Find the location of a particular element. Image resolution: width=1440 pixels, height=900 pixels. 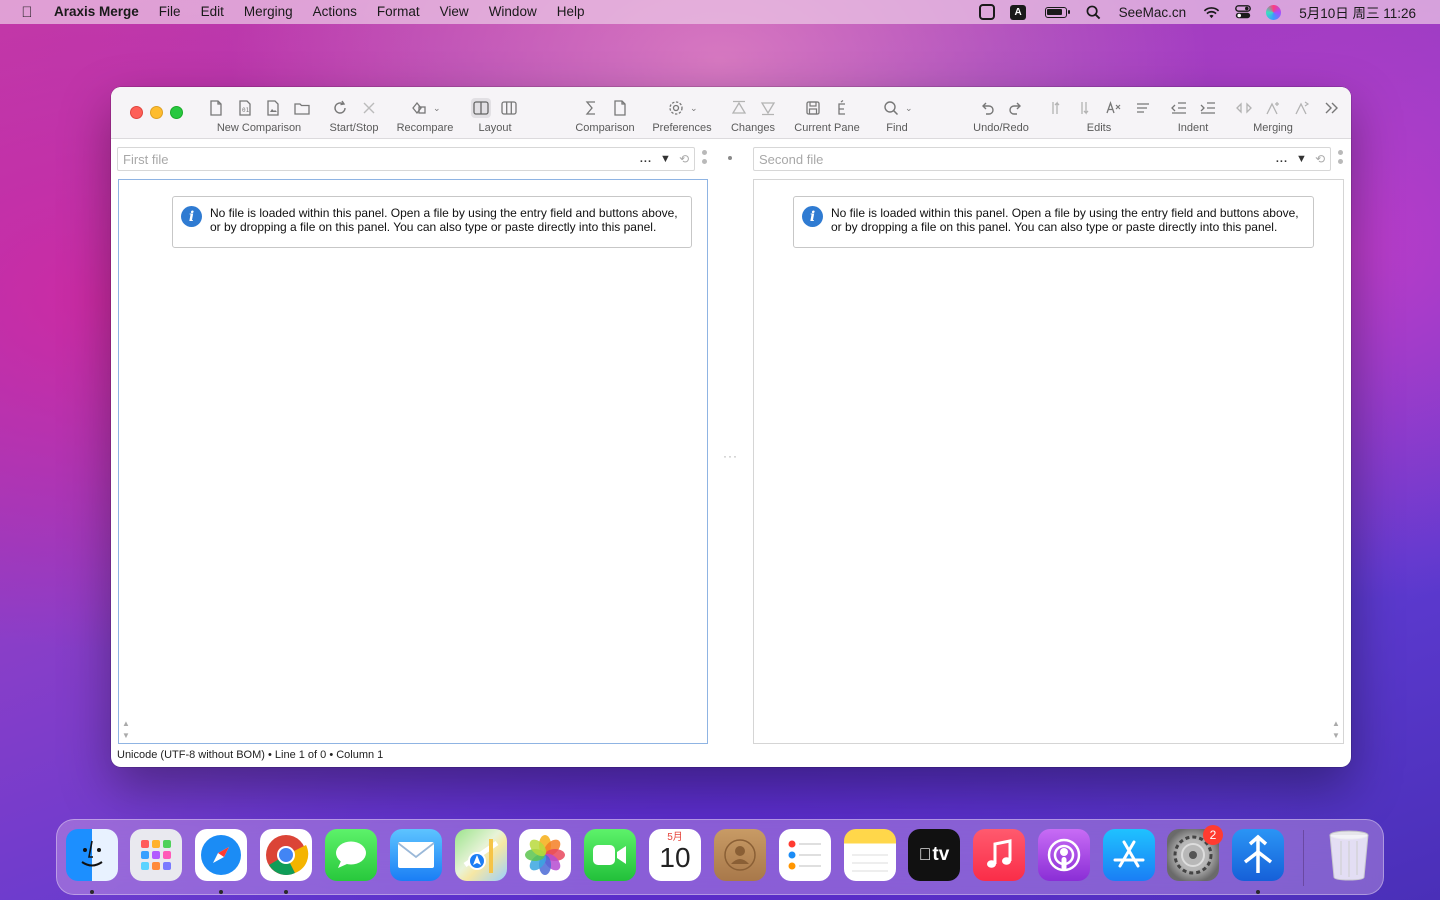

encoding-icon is located at coordinates (842, 108).